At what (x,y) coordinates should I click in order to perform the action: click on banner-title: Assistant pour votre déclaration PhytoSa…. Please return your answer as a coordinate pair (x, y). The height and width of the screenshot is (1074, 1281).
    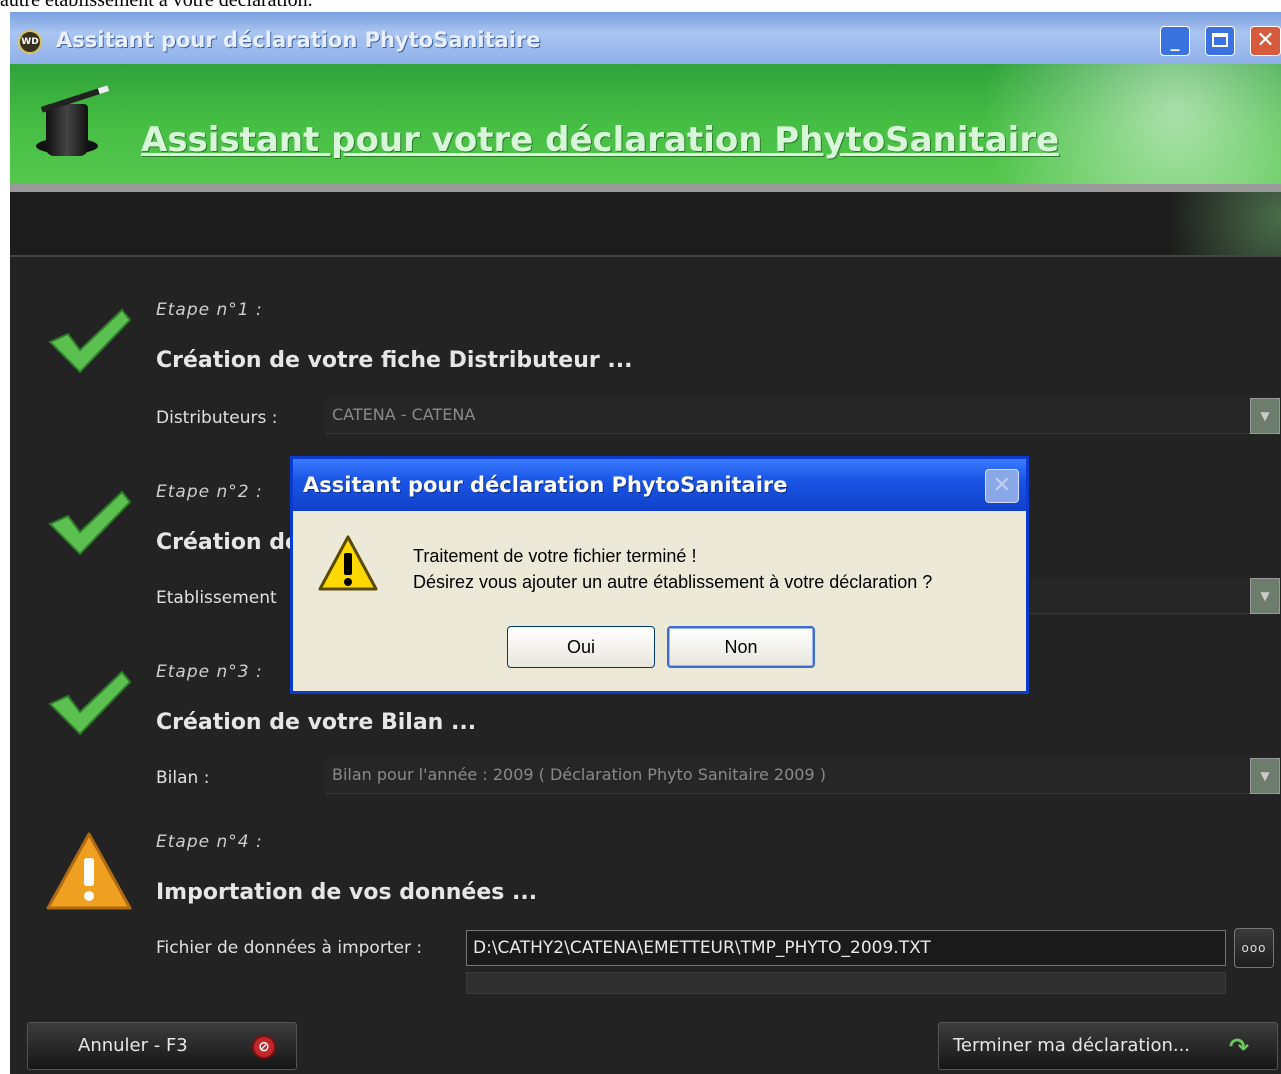
    Looking at the image, I should click on (600, 140).